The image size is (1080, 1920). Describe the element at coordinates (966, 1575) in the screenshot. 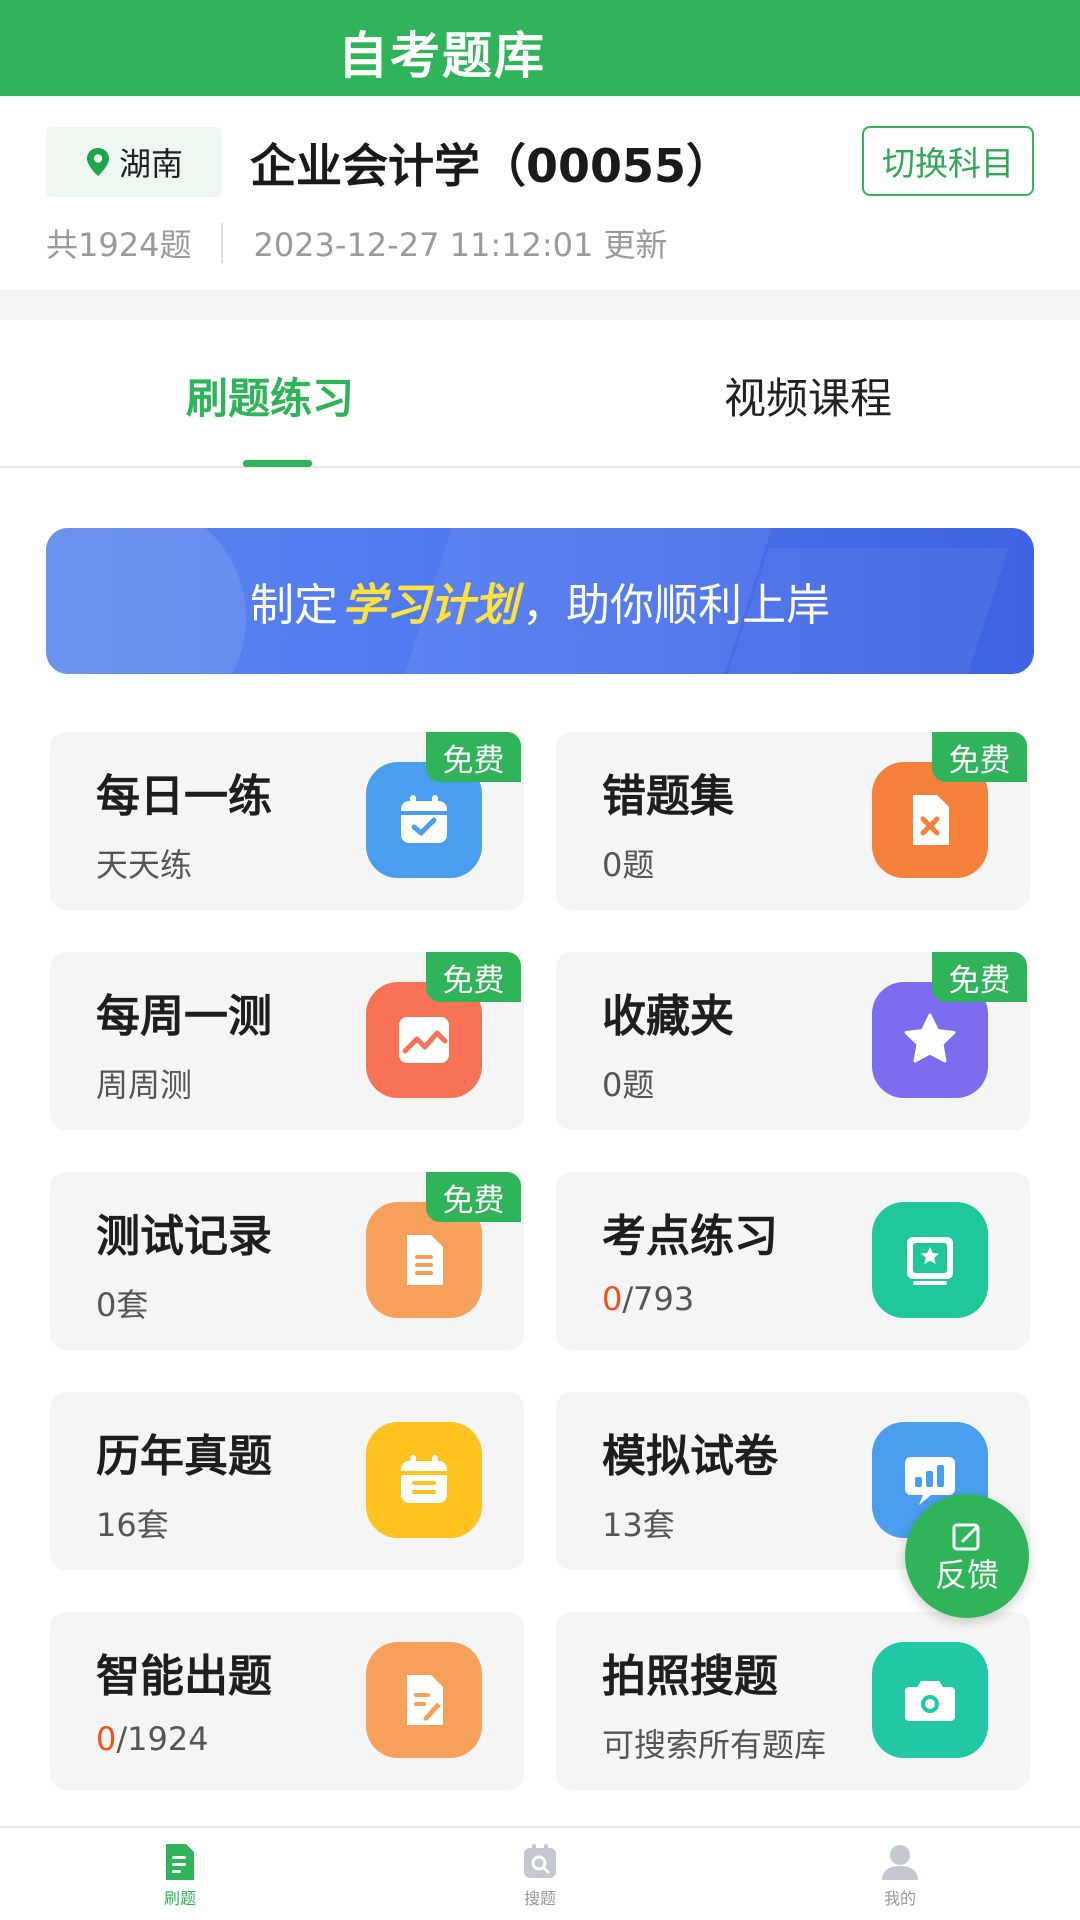

I see `feedback-label: 反馈` at that location.